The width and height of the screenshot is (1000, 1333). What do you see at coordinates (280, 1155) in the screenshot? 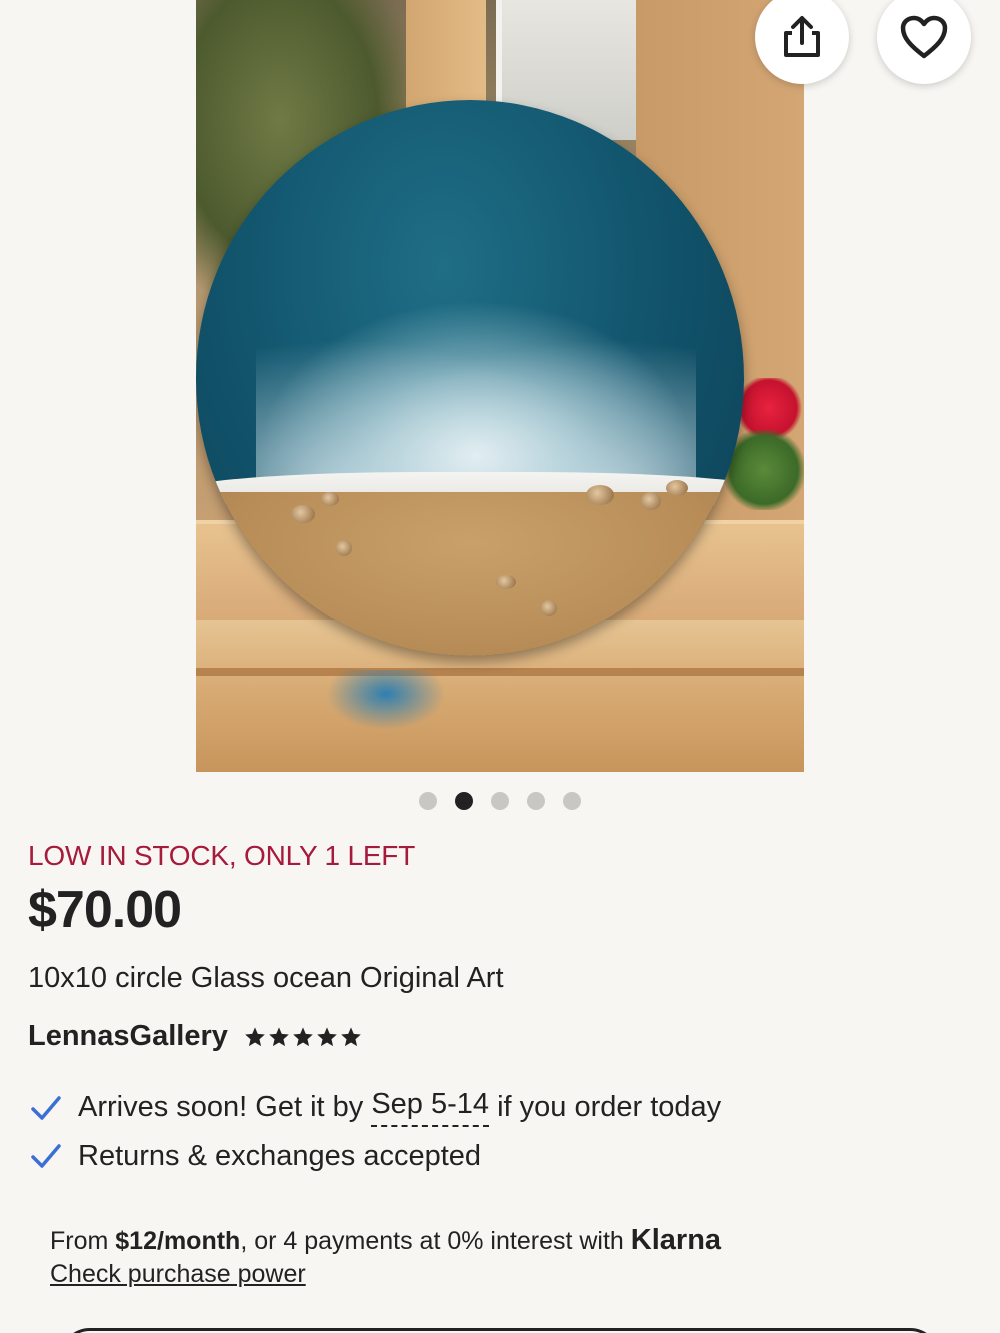
I see `returns-text: Returns & exchanges accepted` at bounding box center [280, 1155].